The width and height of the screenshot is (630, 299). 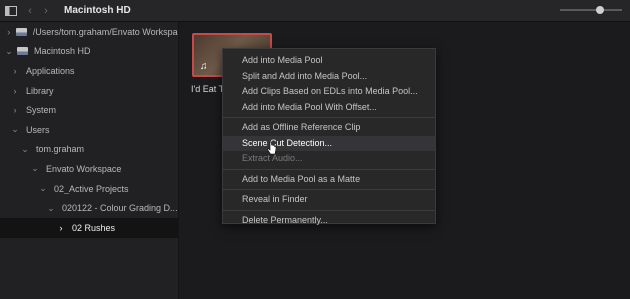 I want to click on sidebar-item: ⌄ tom.graham, so click(x=89, y=150).